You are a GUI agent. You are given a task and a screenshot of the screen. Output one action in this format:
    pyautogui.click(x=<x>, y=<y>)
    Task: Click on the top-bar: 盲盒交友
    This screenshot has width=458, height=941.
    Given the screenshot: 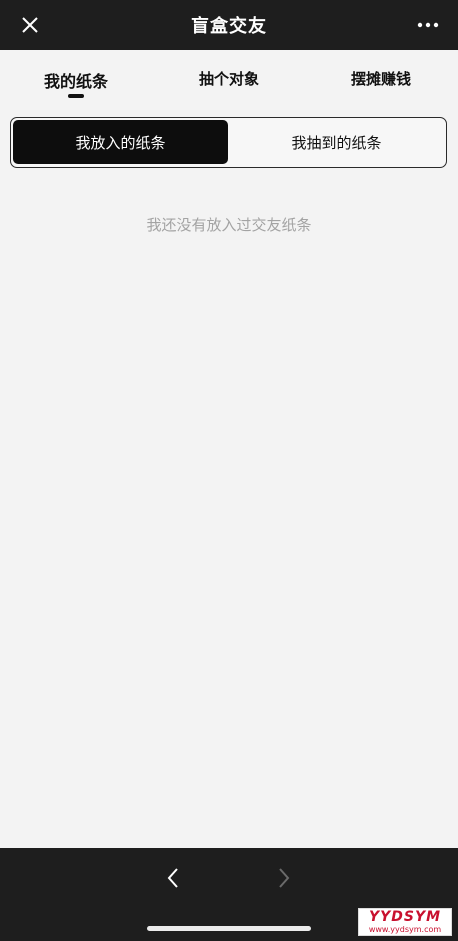 What is the action you would take?
    pyautogui.click(x=229, y=25)
    